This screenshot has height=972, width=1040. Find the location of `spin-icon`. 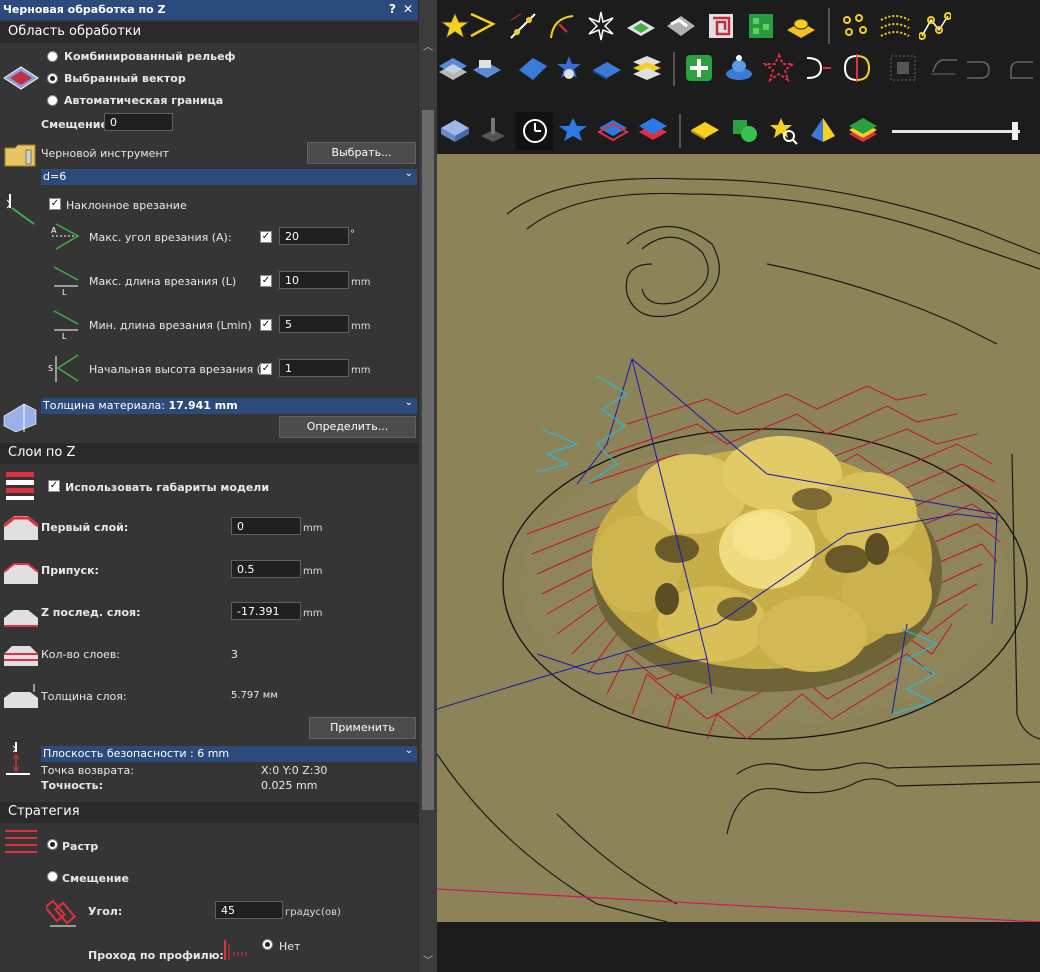

spin-icon is located at coordinates (739, 68).